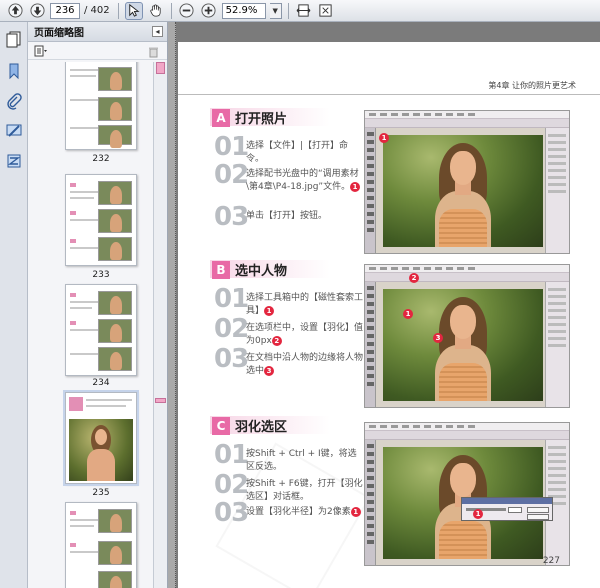  What do you see at coordinates (551, 561) in the screenshot?
I see `page-number: 227` at bounding box center [551, 561].